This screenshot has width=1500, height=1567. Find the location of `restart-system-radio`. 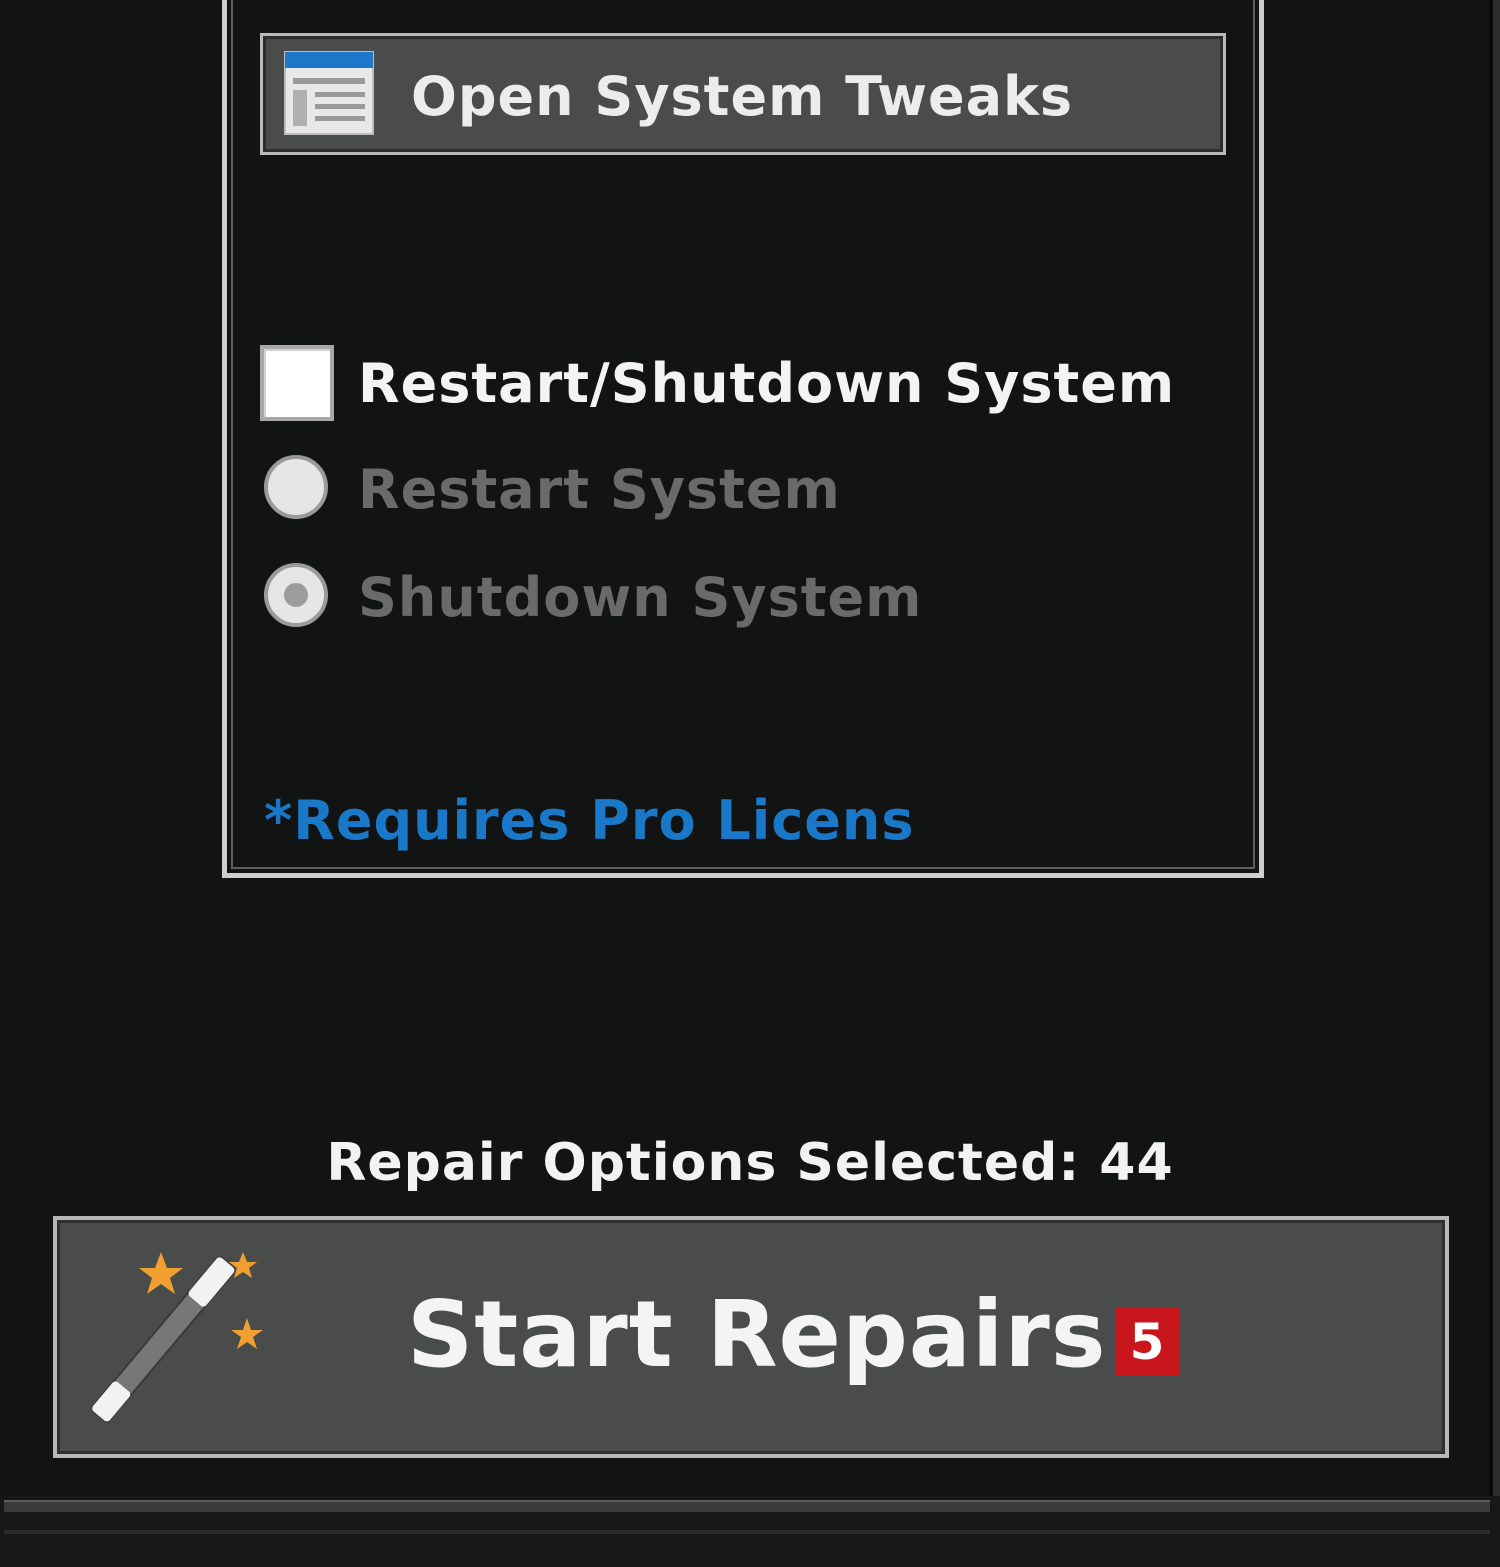

restart-system-radio is located at coordinates (296, 487).